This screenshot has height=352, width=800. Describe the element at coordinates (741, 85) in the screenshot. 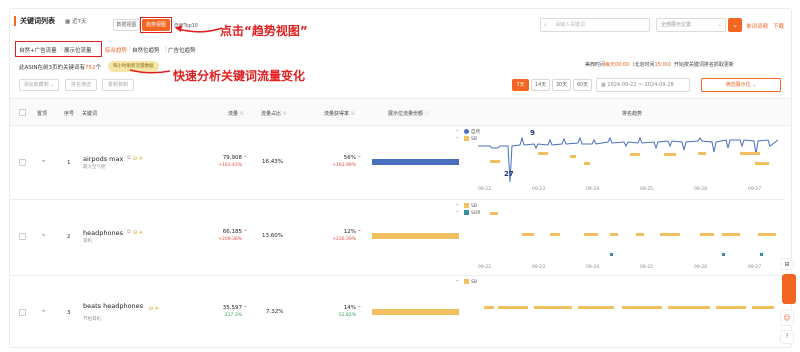

I see `filter-placement-button: 筛选展示位 ⌄` at that location.